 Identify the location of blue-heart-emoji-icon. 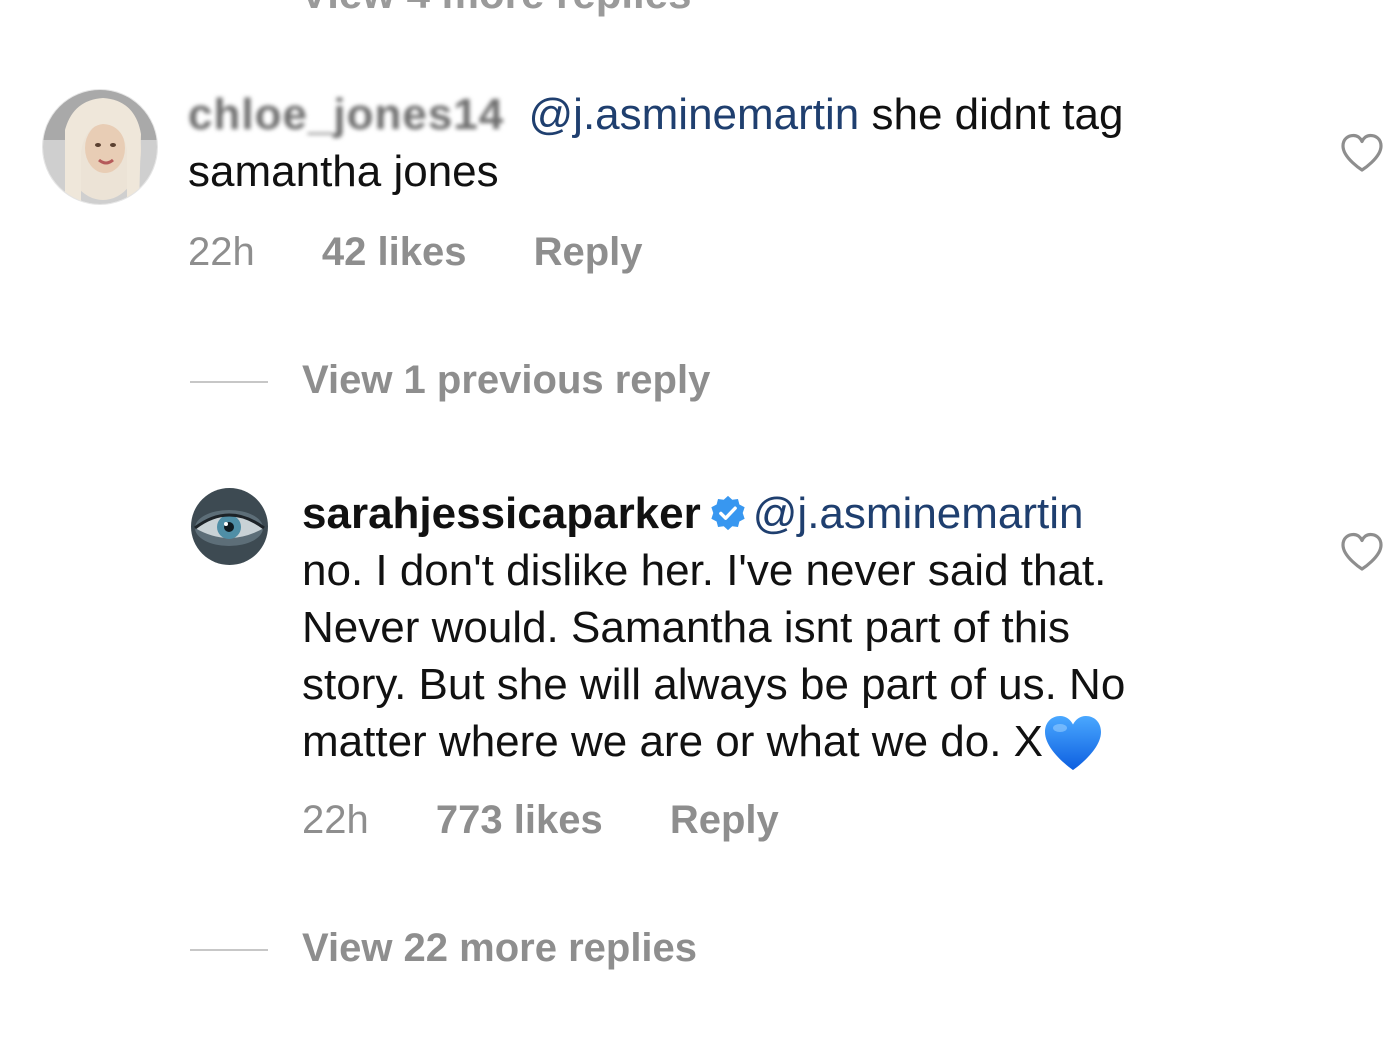
(1073, 743).